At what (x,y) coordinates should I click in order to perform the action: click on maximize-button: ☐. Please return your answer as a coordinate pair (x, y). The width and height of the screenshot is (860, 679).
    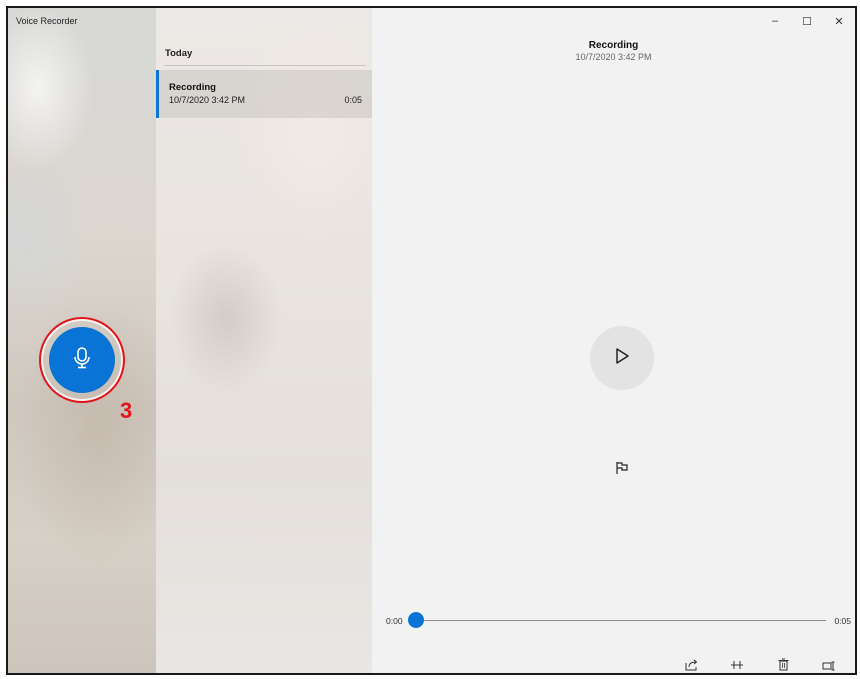
    Looking at the image, I should click on (807, 21).